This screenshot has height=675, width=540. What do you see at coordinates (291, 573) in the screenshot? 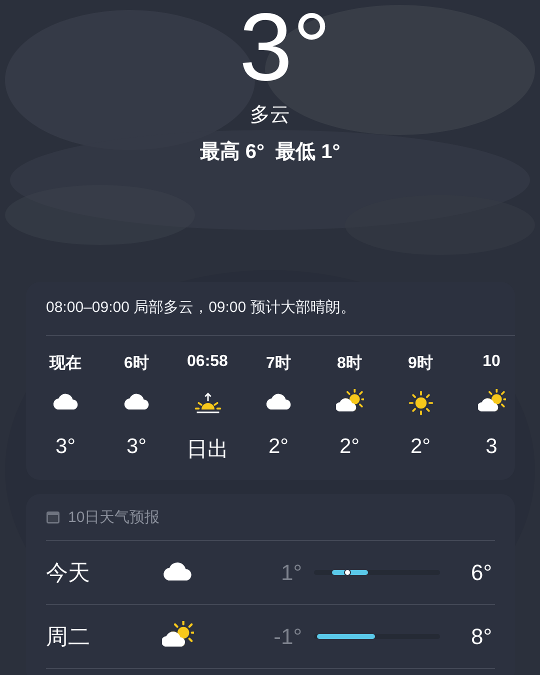
I see `low-temperature: 1°` at bounding box center [291, 573].